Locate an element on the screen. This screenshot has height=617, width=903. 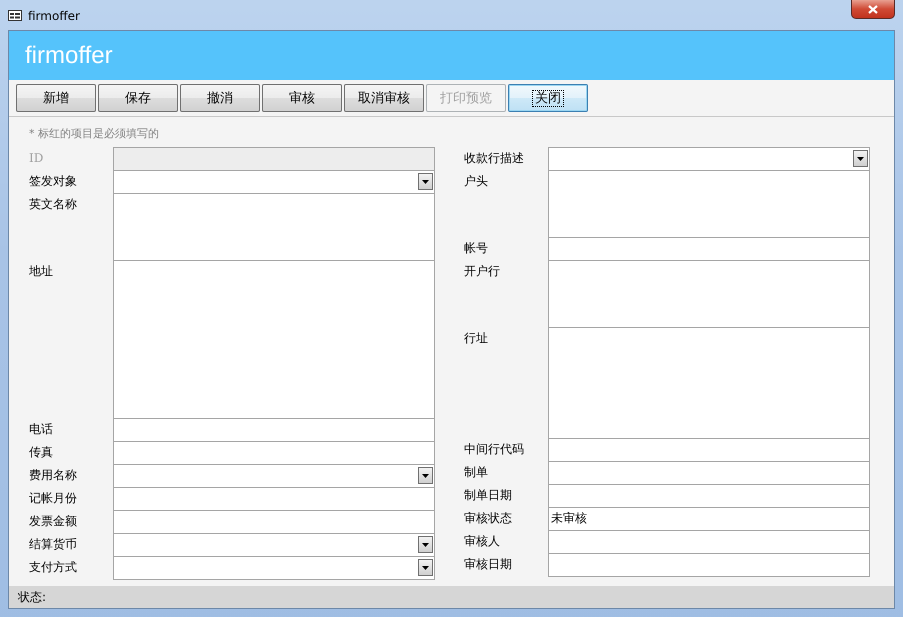
field-label: 帐号 is located at coordinates (476, 248).